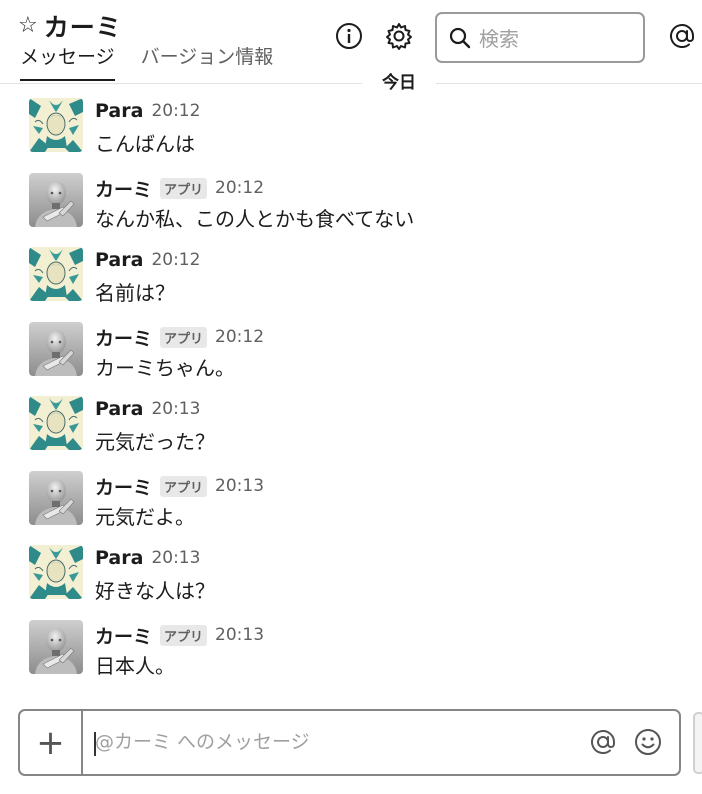 The height and width of the screenshot is (794, 702). What do you see at coordinates (28, 26) in the screenshot?
I see `star-icon: ☆` at bounding box center [28, 26].